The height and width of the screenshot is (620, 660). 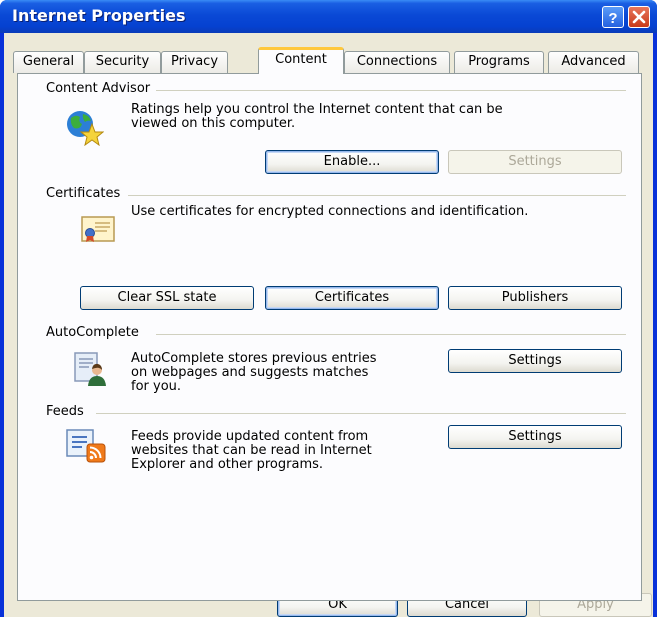 I want to click on content-advisor-description-line2: viewed on this computer., so click(x=213, y=123).